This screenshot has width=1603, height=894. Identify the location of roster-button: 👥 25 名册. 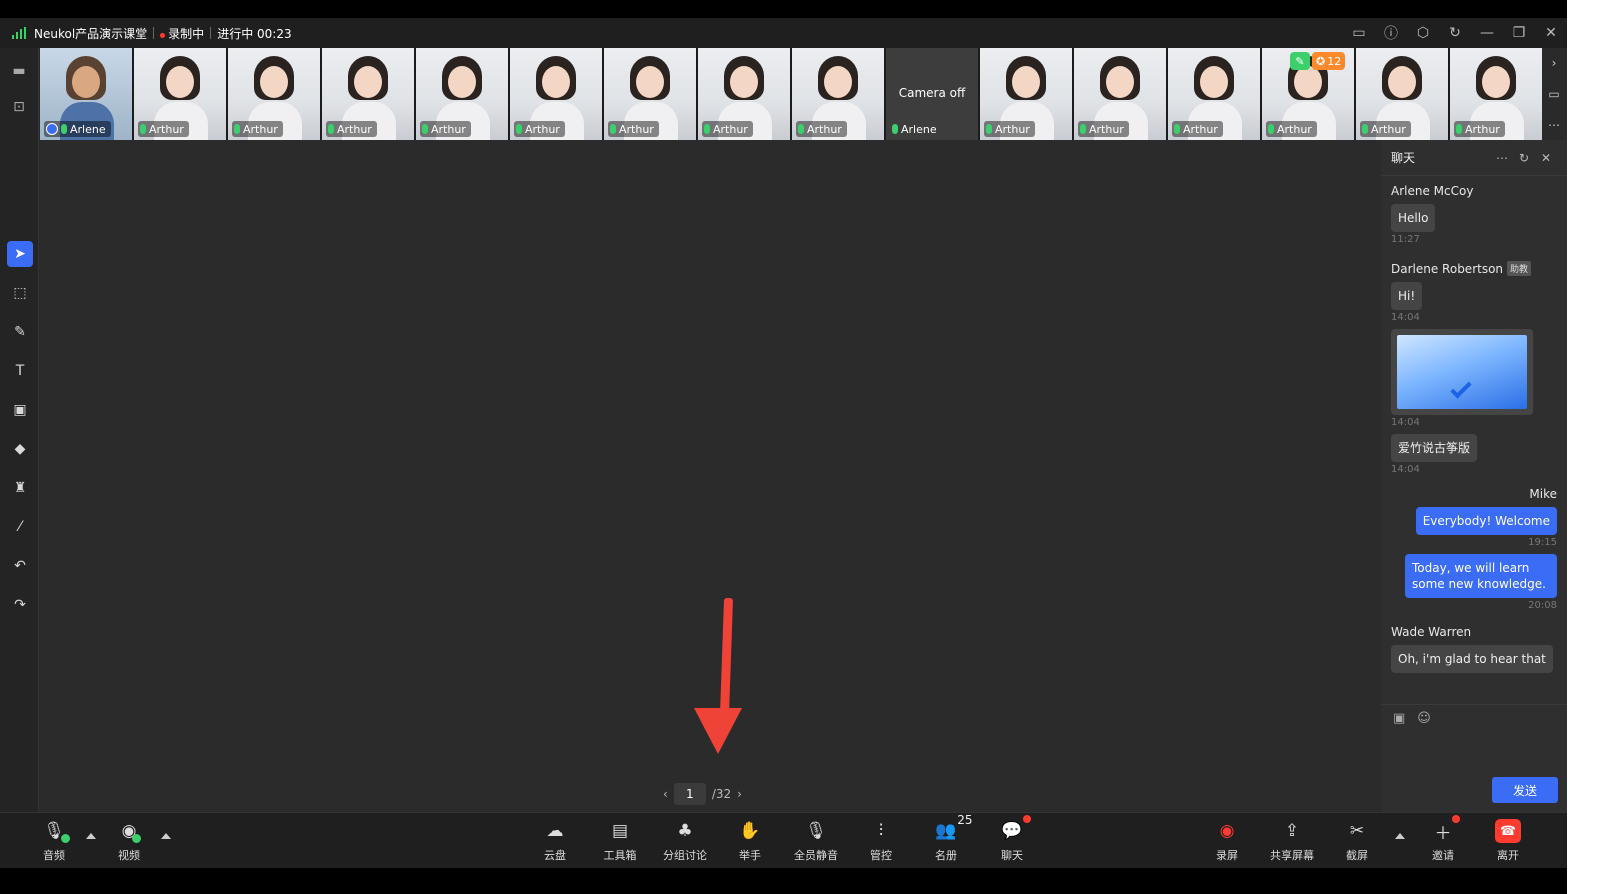
(946, 839).